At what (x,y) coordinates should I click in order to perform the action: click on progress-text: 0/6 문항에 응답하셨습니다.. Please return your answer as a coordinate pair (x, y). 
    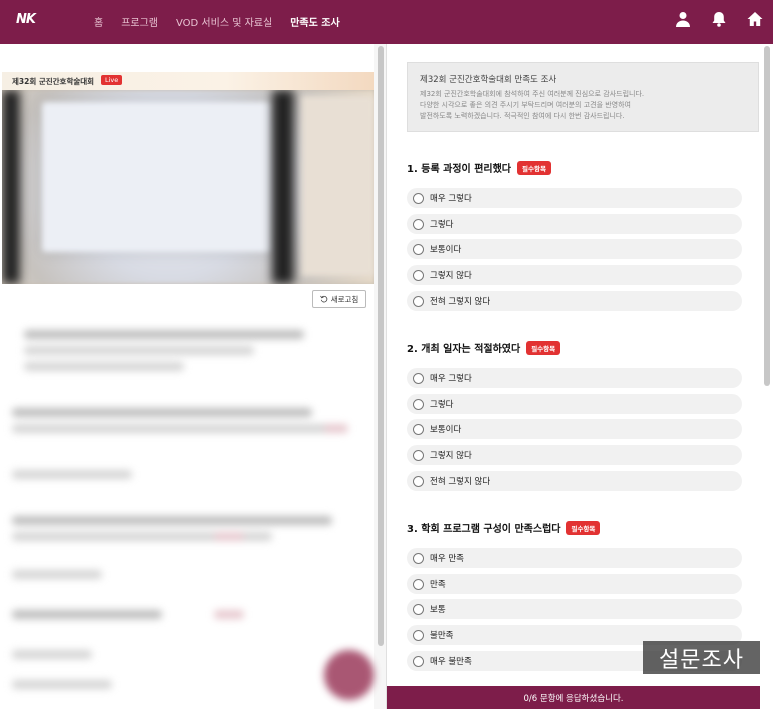
    Looking at the image, I should click on (573, 698).